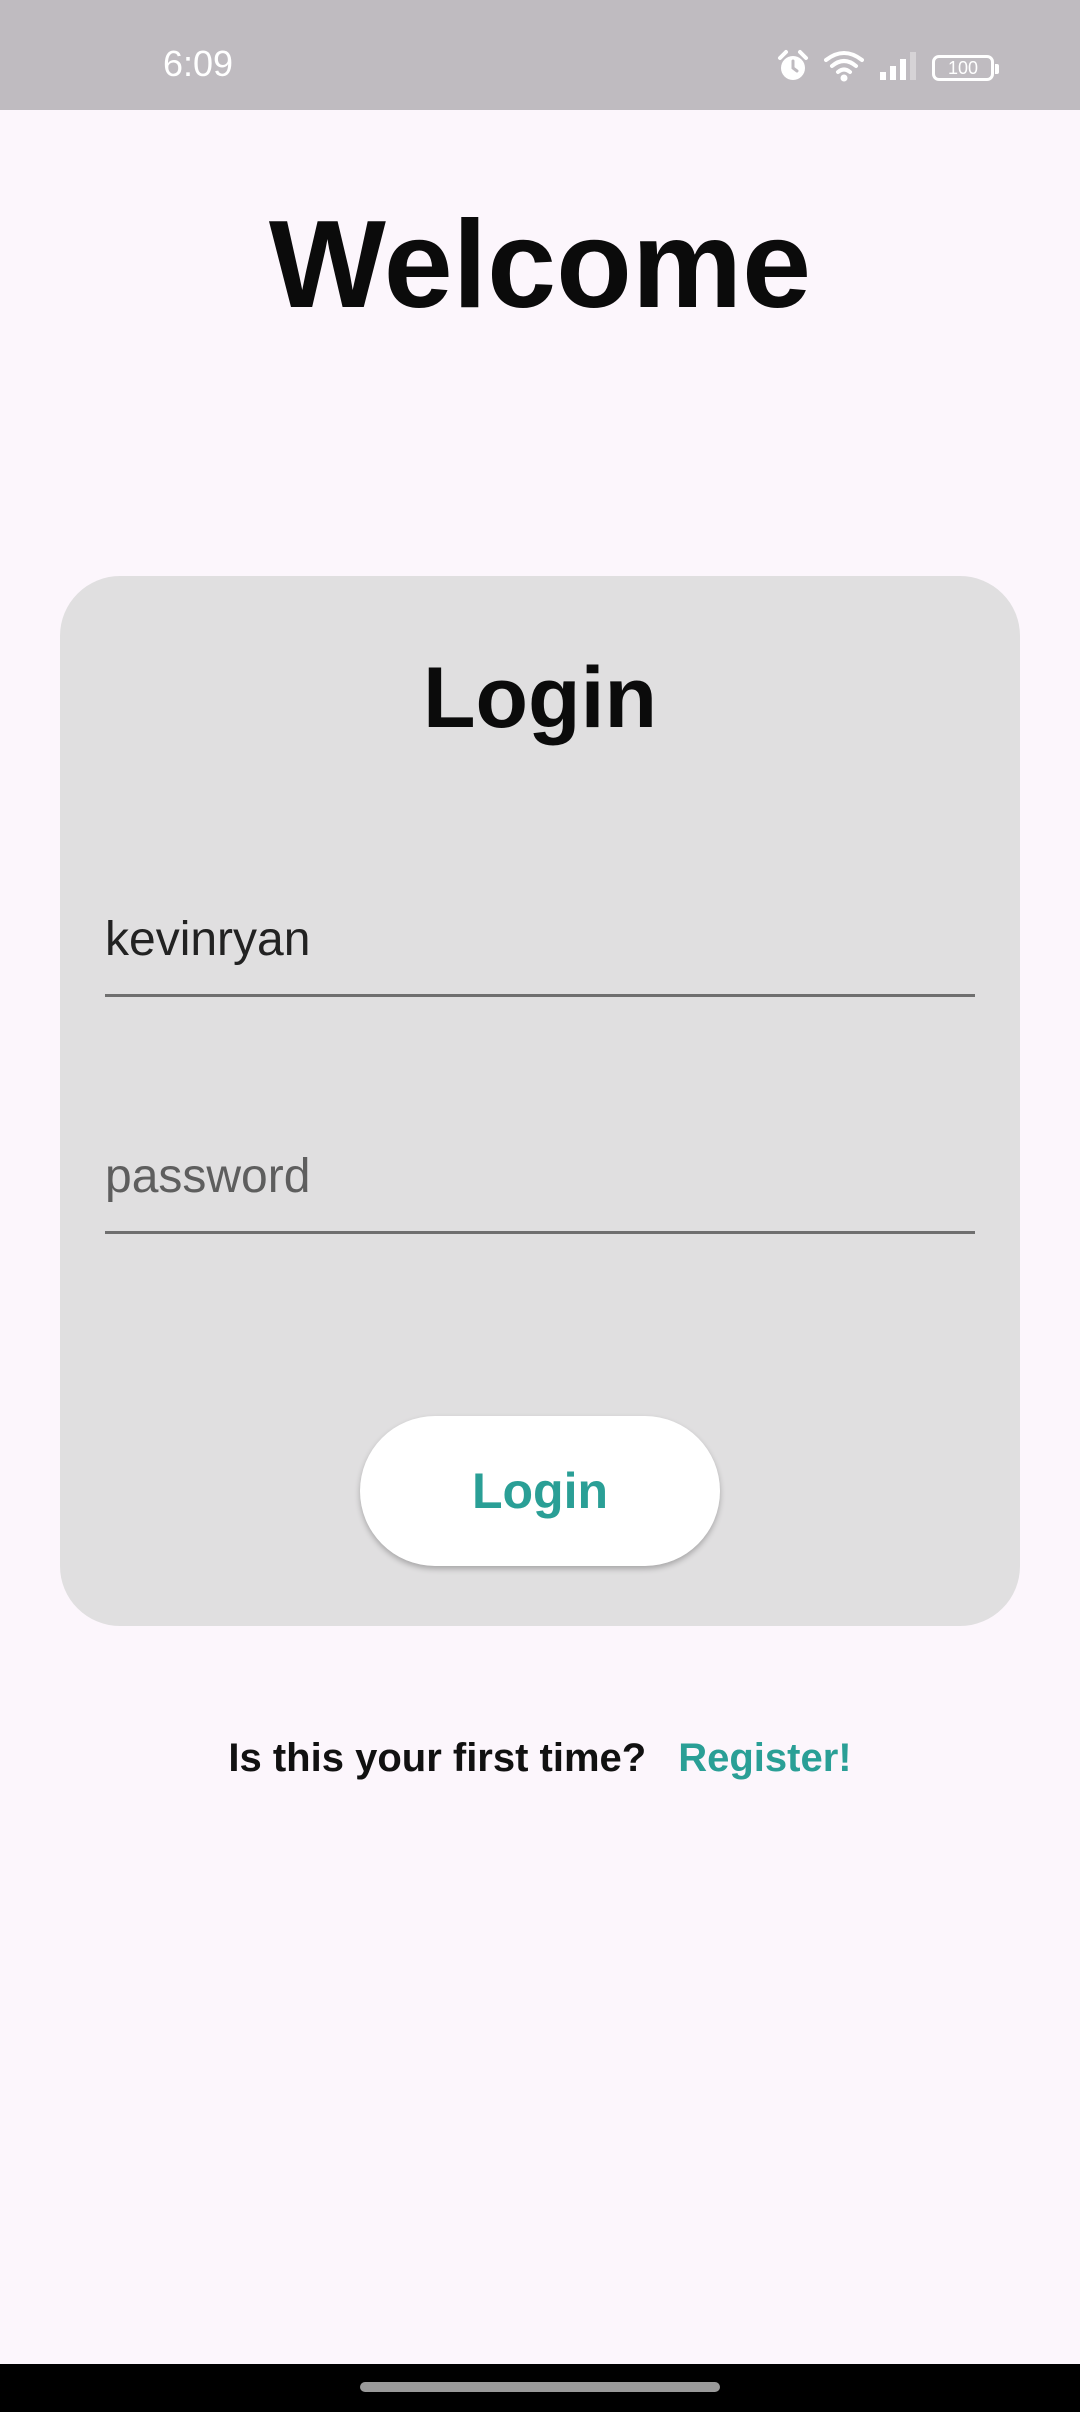  I want to click on username-input, so click(540, 939).